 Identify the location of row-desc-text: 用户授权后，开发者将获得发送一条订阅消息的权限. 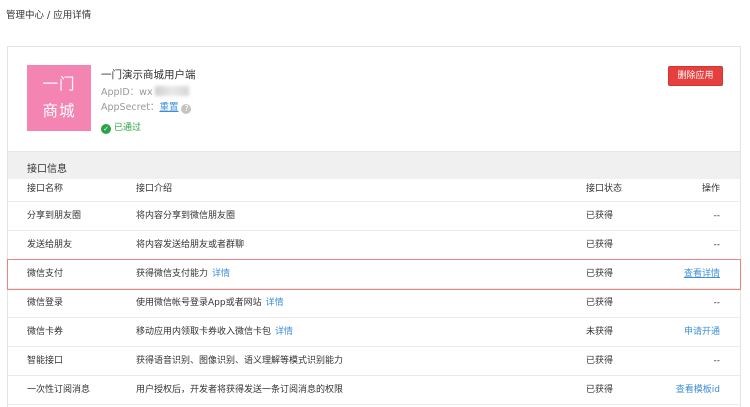
(240, 390).